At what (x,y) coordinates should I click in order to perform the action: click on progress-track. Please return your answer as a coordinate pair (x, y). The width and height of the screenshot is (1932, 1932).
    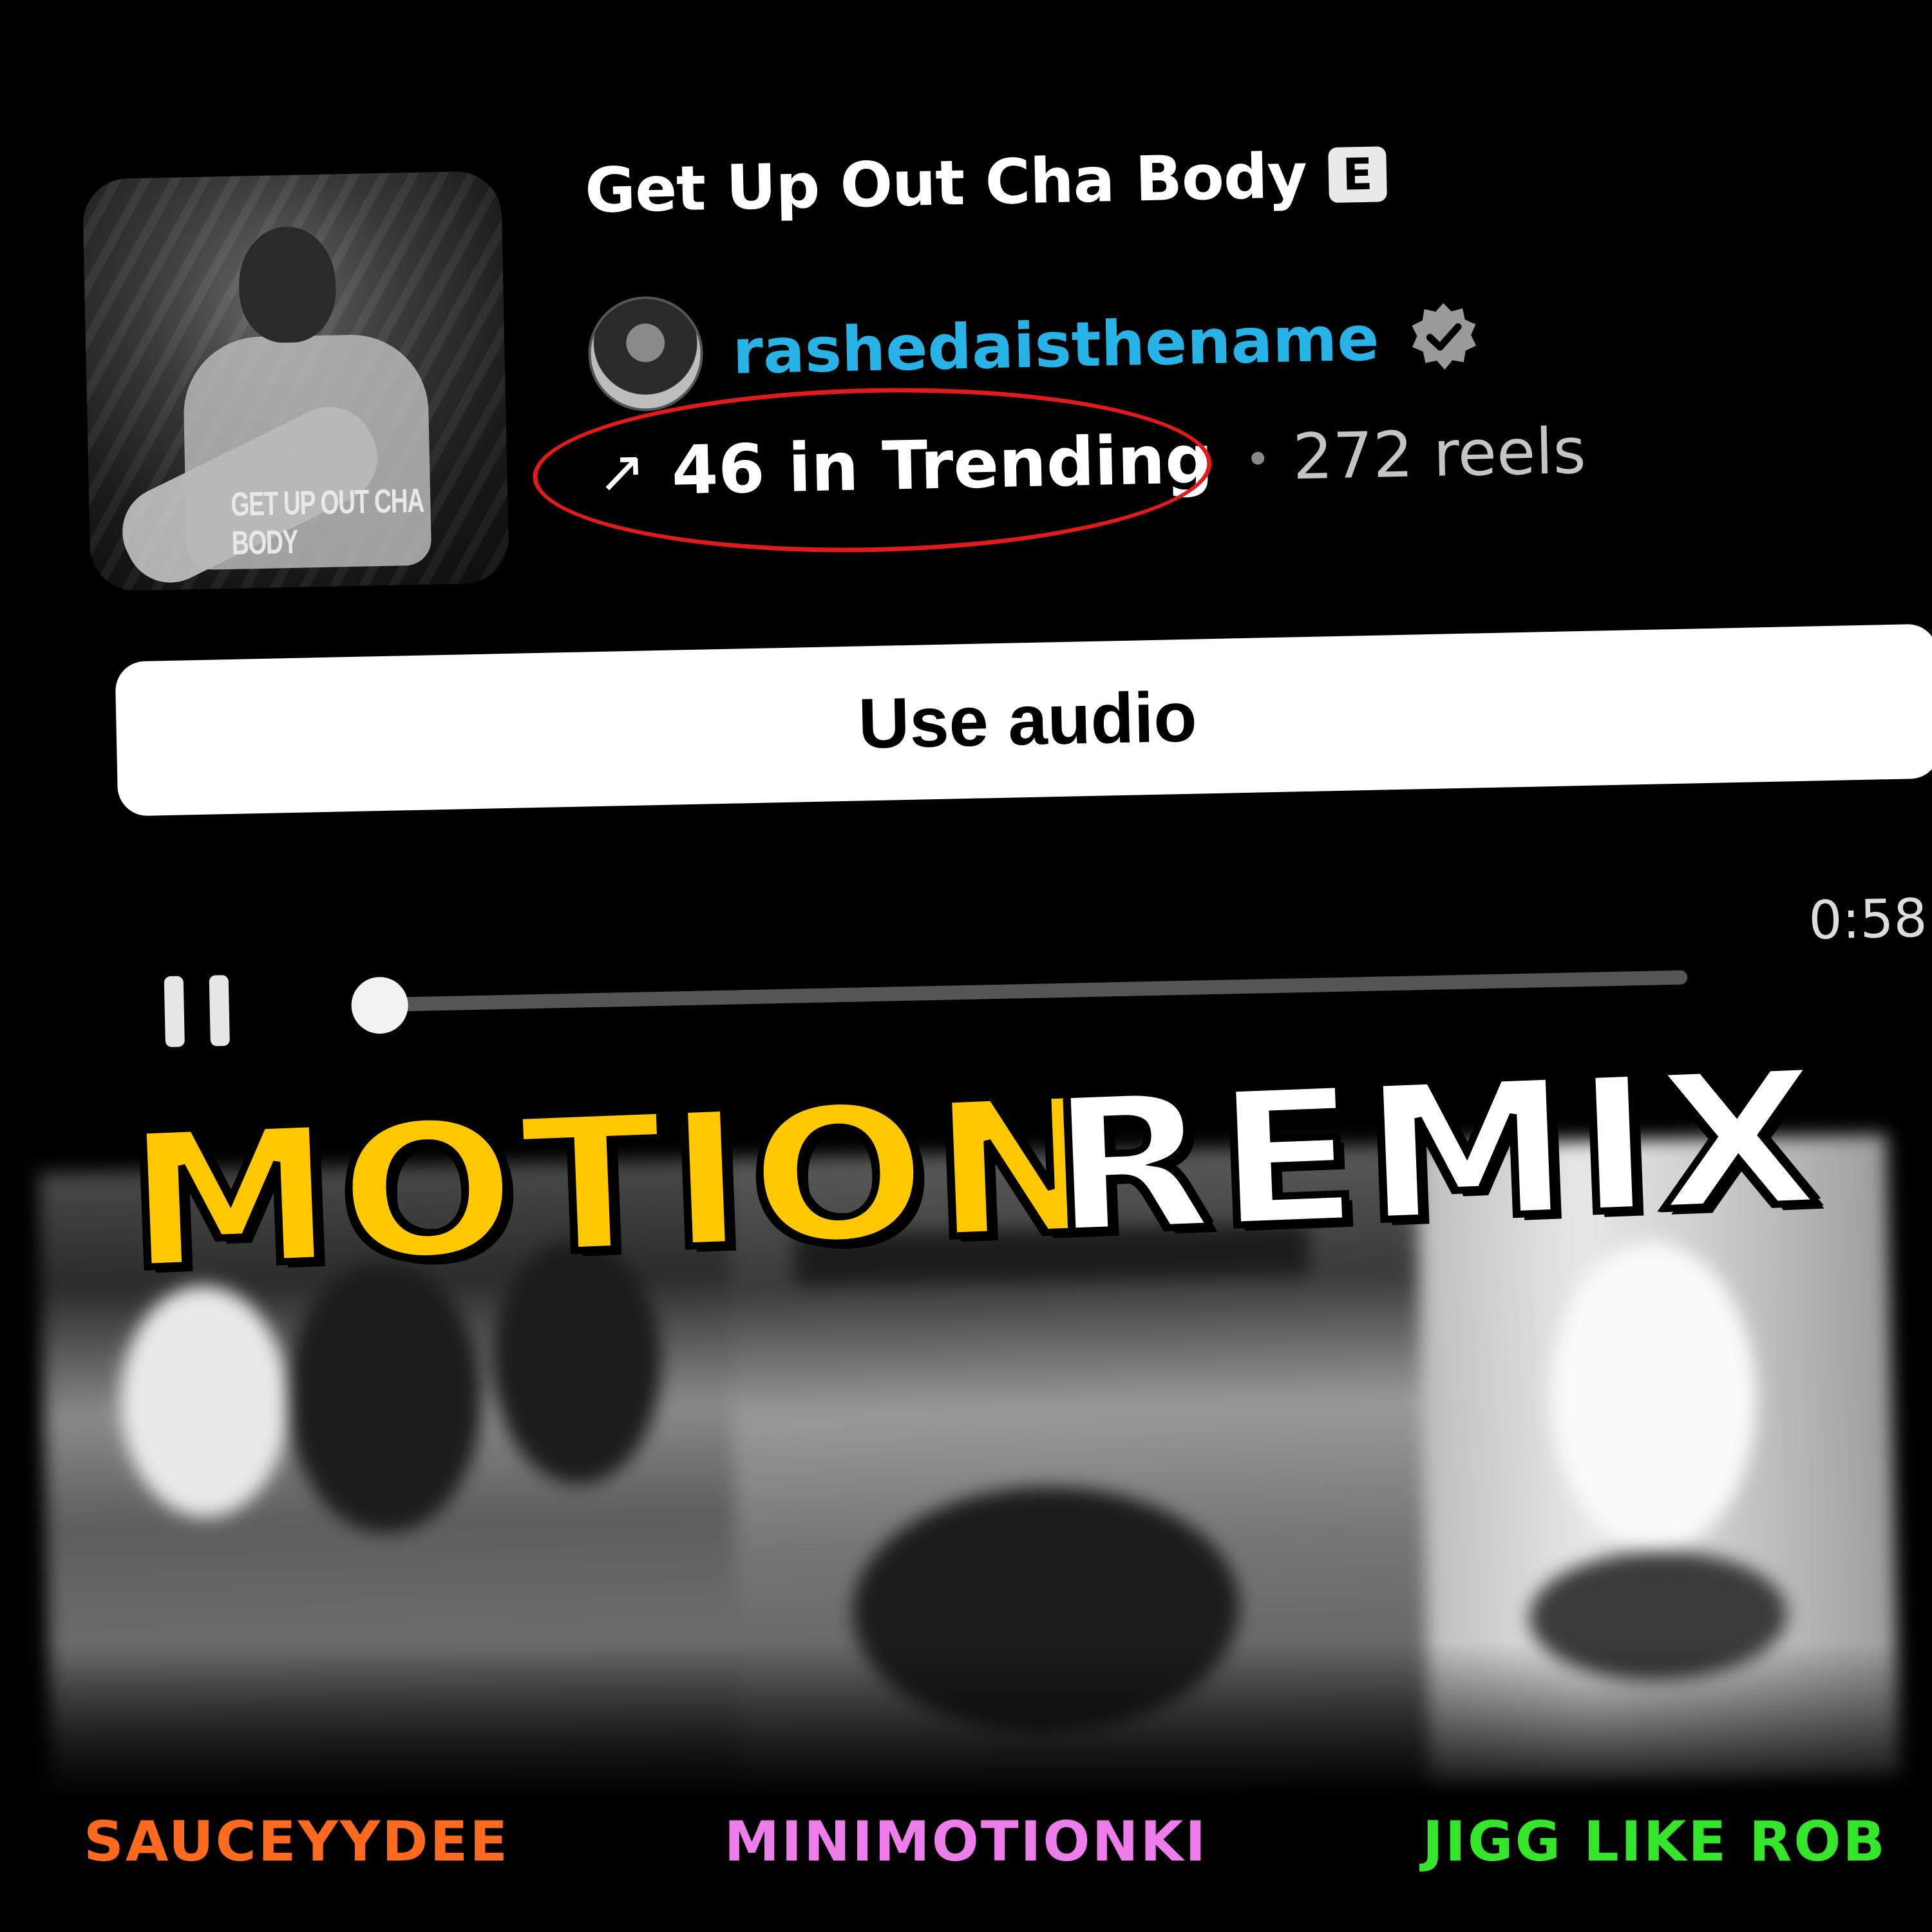
    Looking at the image, I should click on (1034, 991).